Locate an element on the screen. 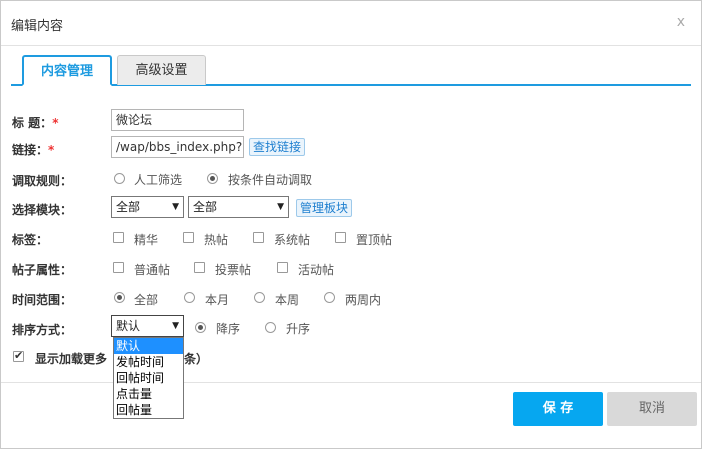 Image resolution: width=702 pixels, height=449 pixels. load-more-checkbox is located at coordinates (18, 355).